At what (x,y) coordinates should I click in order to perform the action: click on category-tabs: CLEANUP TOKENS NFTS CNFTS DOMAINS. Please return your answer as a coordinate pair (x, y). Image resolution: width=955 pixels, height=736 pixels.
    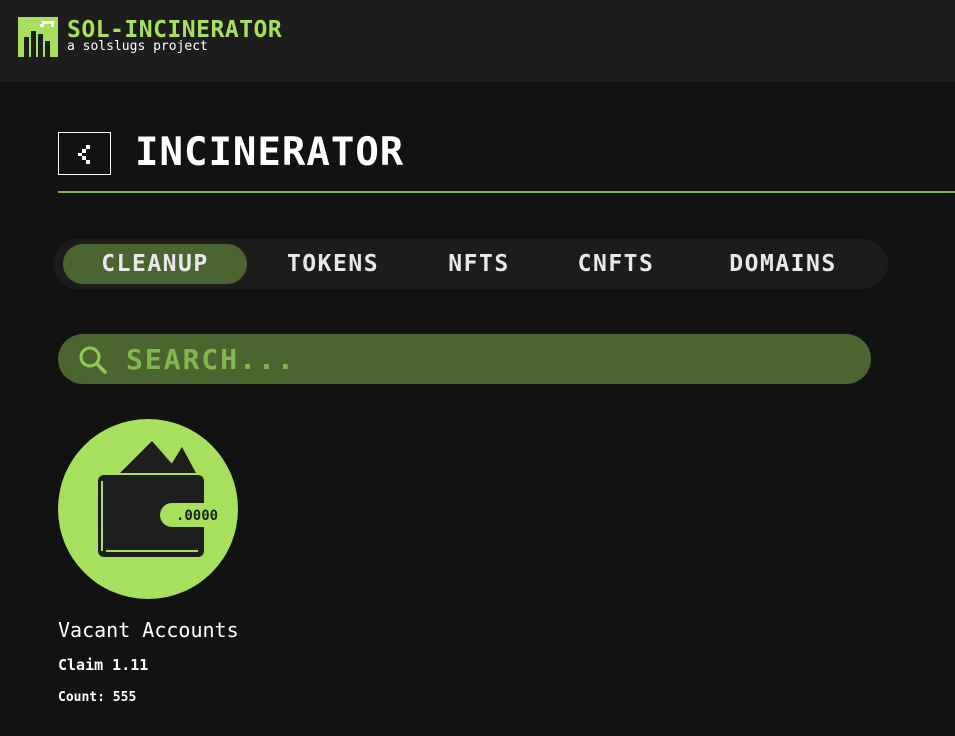
    Looking at the image, I should click on (470, 264).